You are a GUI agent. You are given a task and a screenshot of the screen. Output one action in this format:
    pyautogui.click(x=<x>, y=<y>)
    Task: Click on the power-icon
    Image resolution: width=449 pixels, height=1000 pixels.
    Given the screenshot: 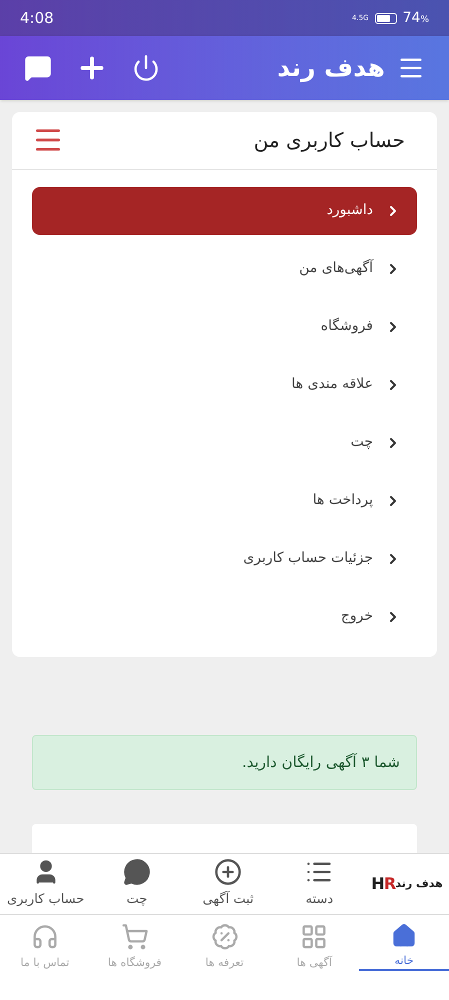 What is the action you would take?
    pyautogui.click(x=146, y=68)
    